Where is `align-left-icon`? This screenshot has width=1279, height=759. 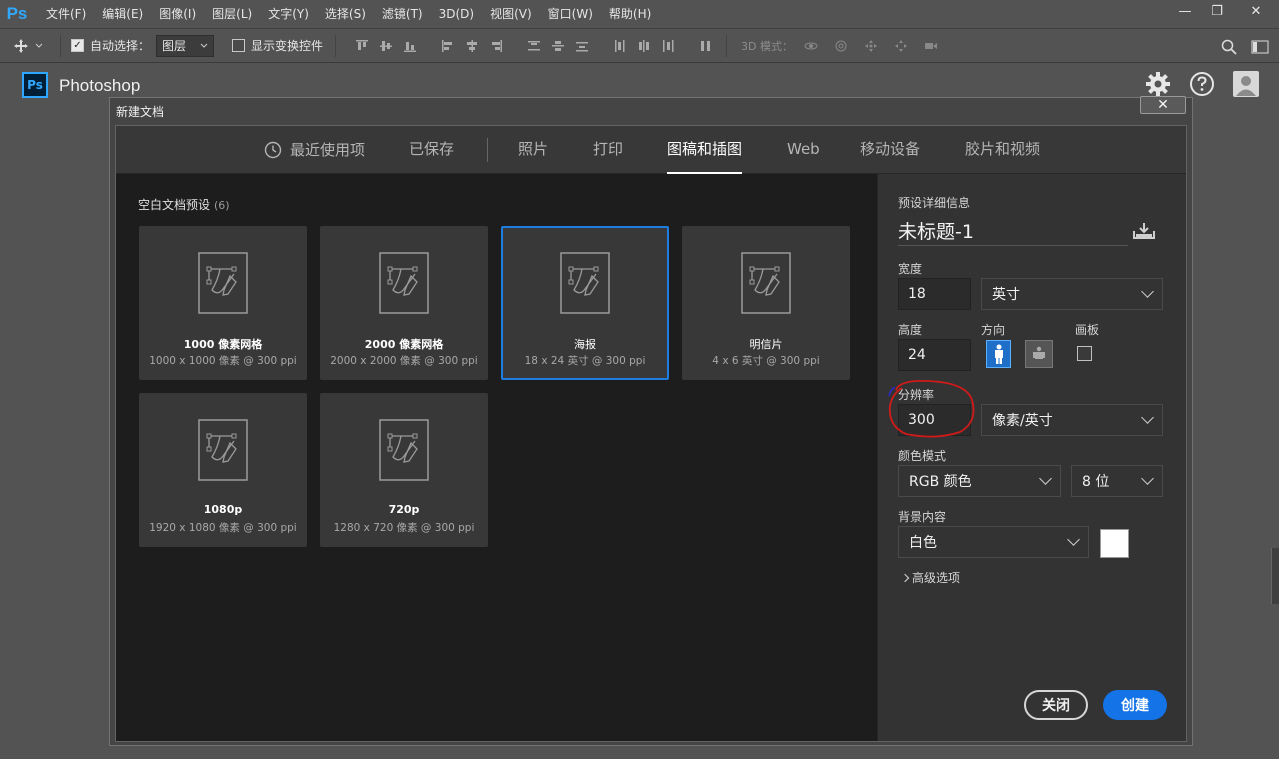 align-left-icon is located at coordinates (448, 46).